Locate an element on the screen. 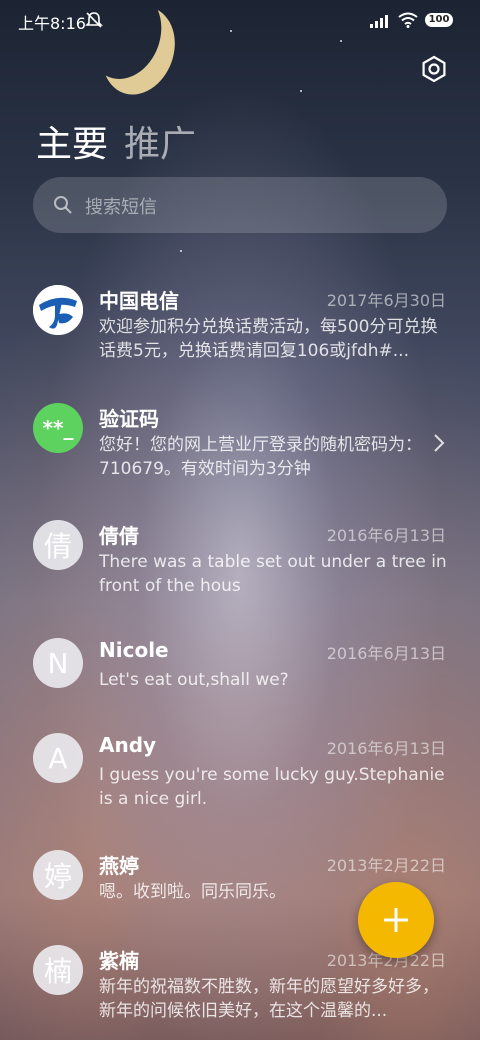  signal-icon is located at coordinates (379, 21).